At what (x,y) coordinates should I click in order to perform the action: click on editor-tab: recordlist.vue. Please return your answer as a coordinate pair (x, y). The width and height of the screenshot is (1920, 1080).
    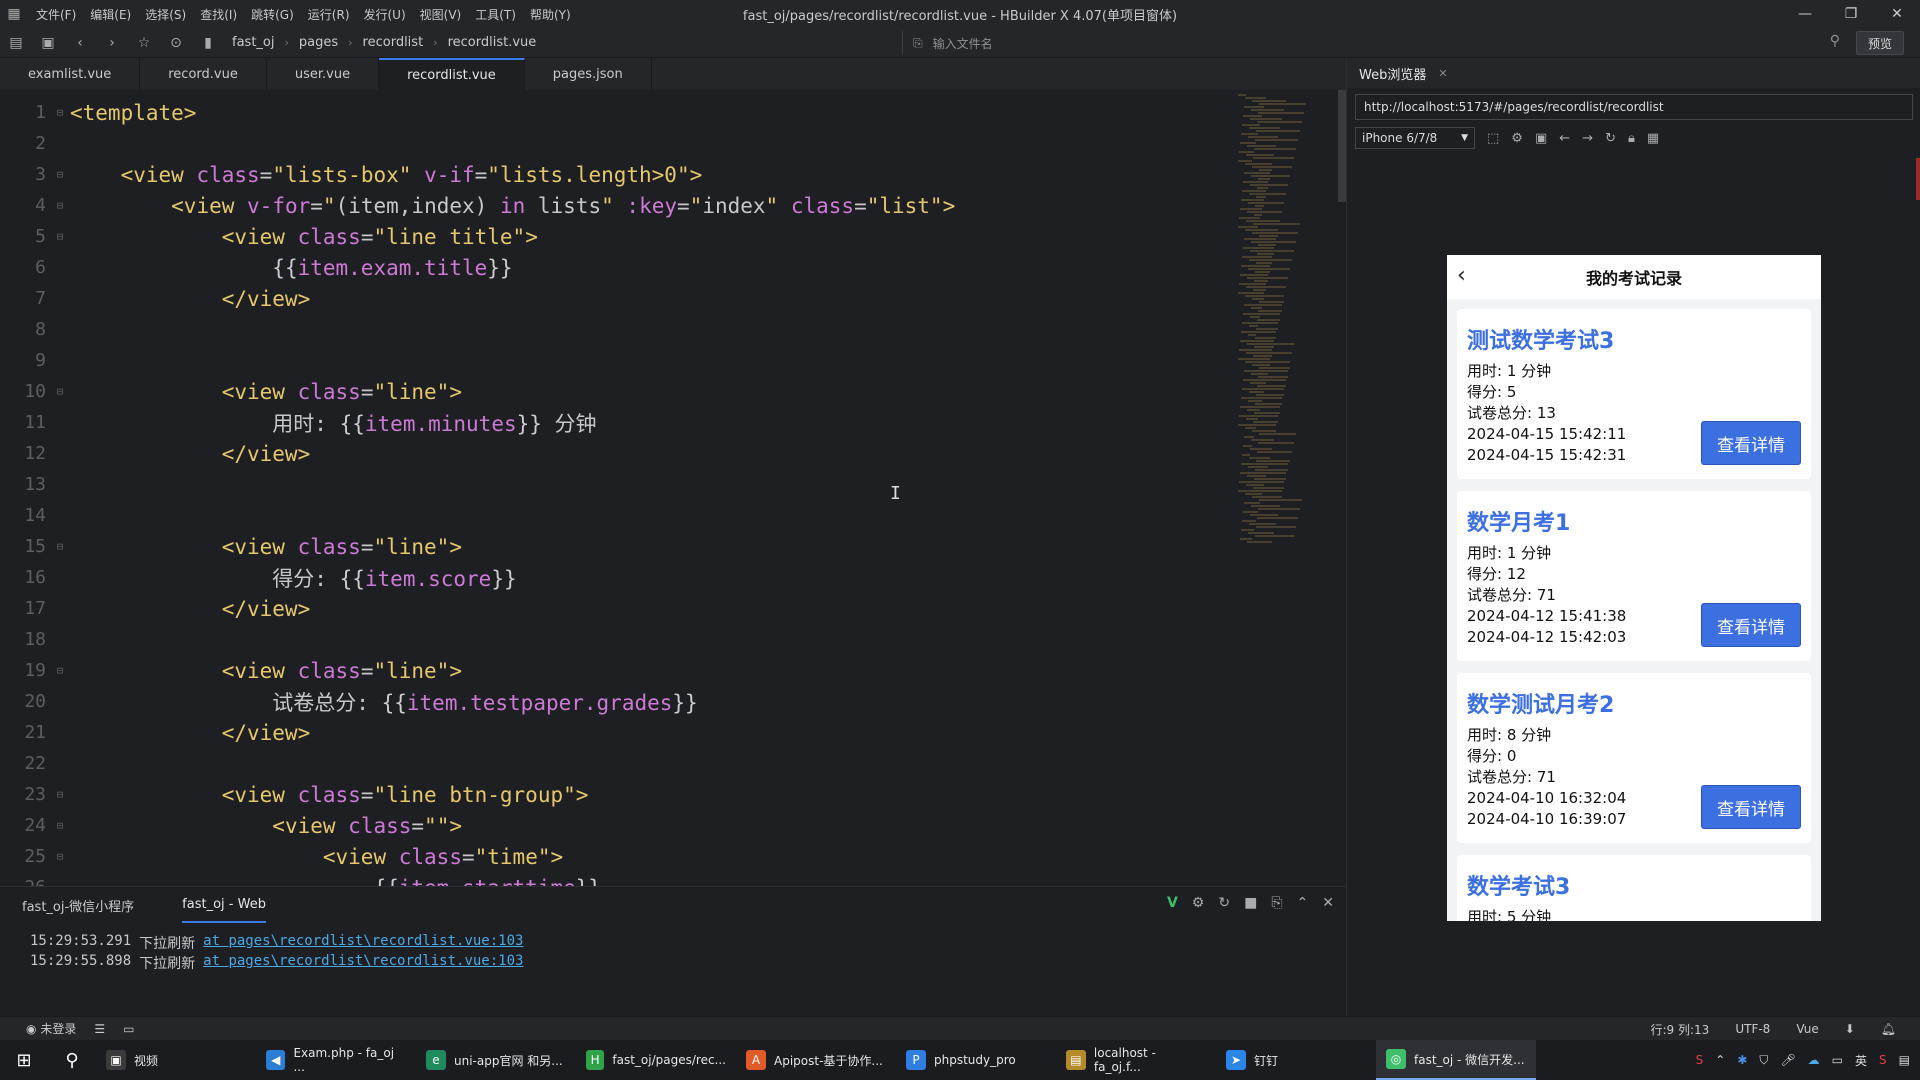
    Looking at the image, I should click on (452, 74).